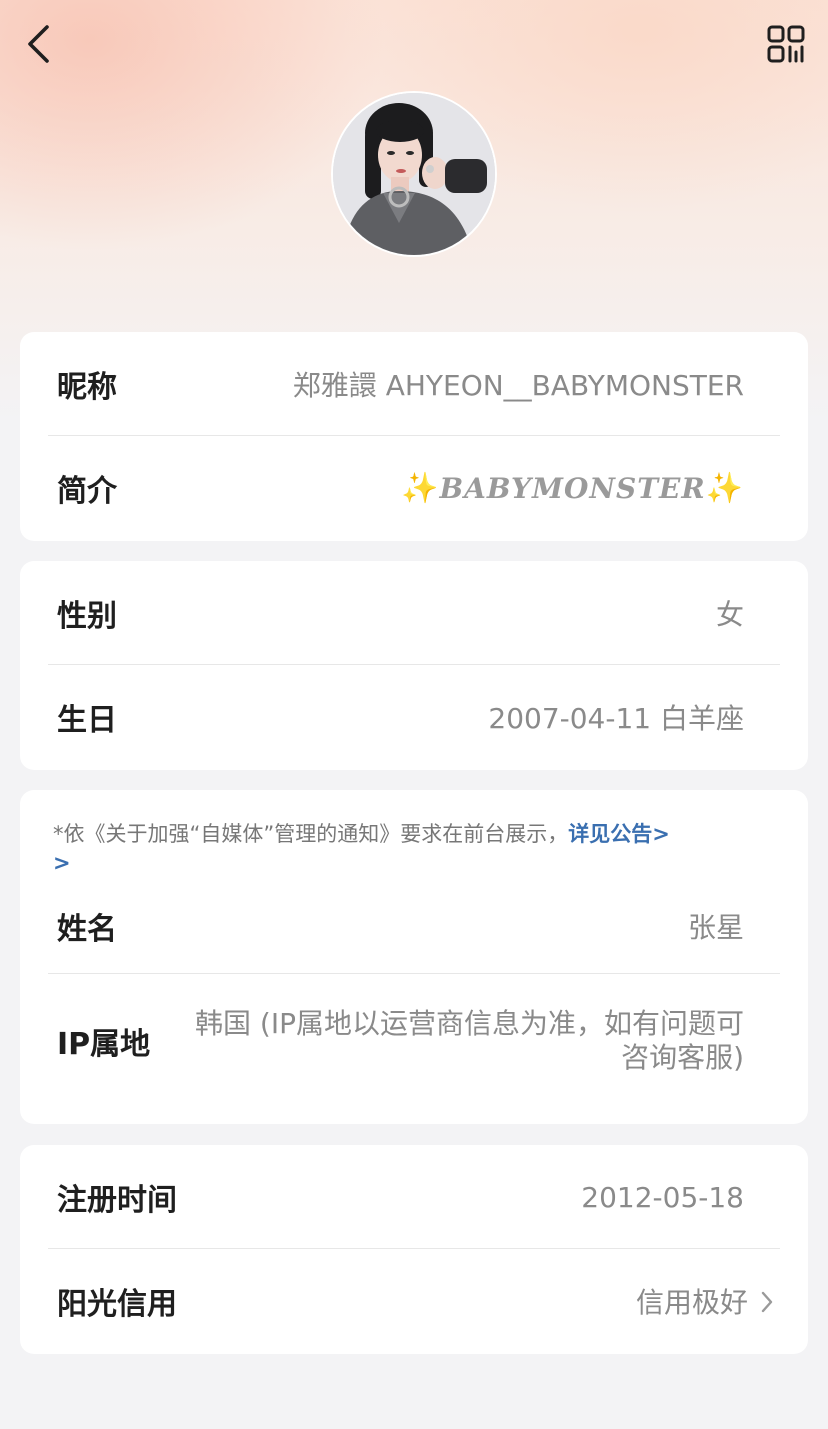 Image resolution: width=828 pixels, height=1429 pixels. Describe the element at coordinates (715, 927) in the screenshot. I see `name-value: 张星` at that location.